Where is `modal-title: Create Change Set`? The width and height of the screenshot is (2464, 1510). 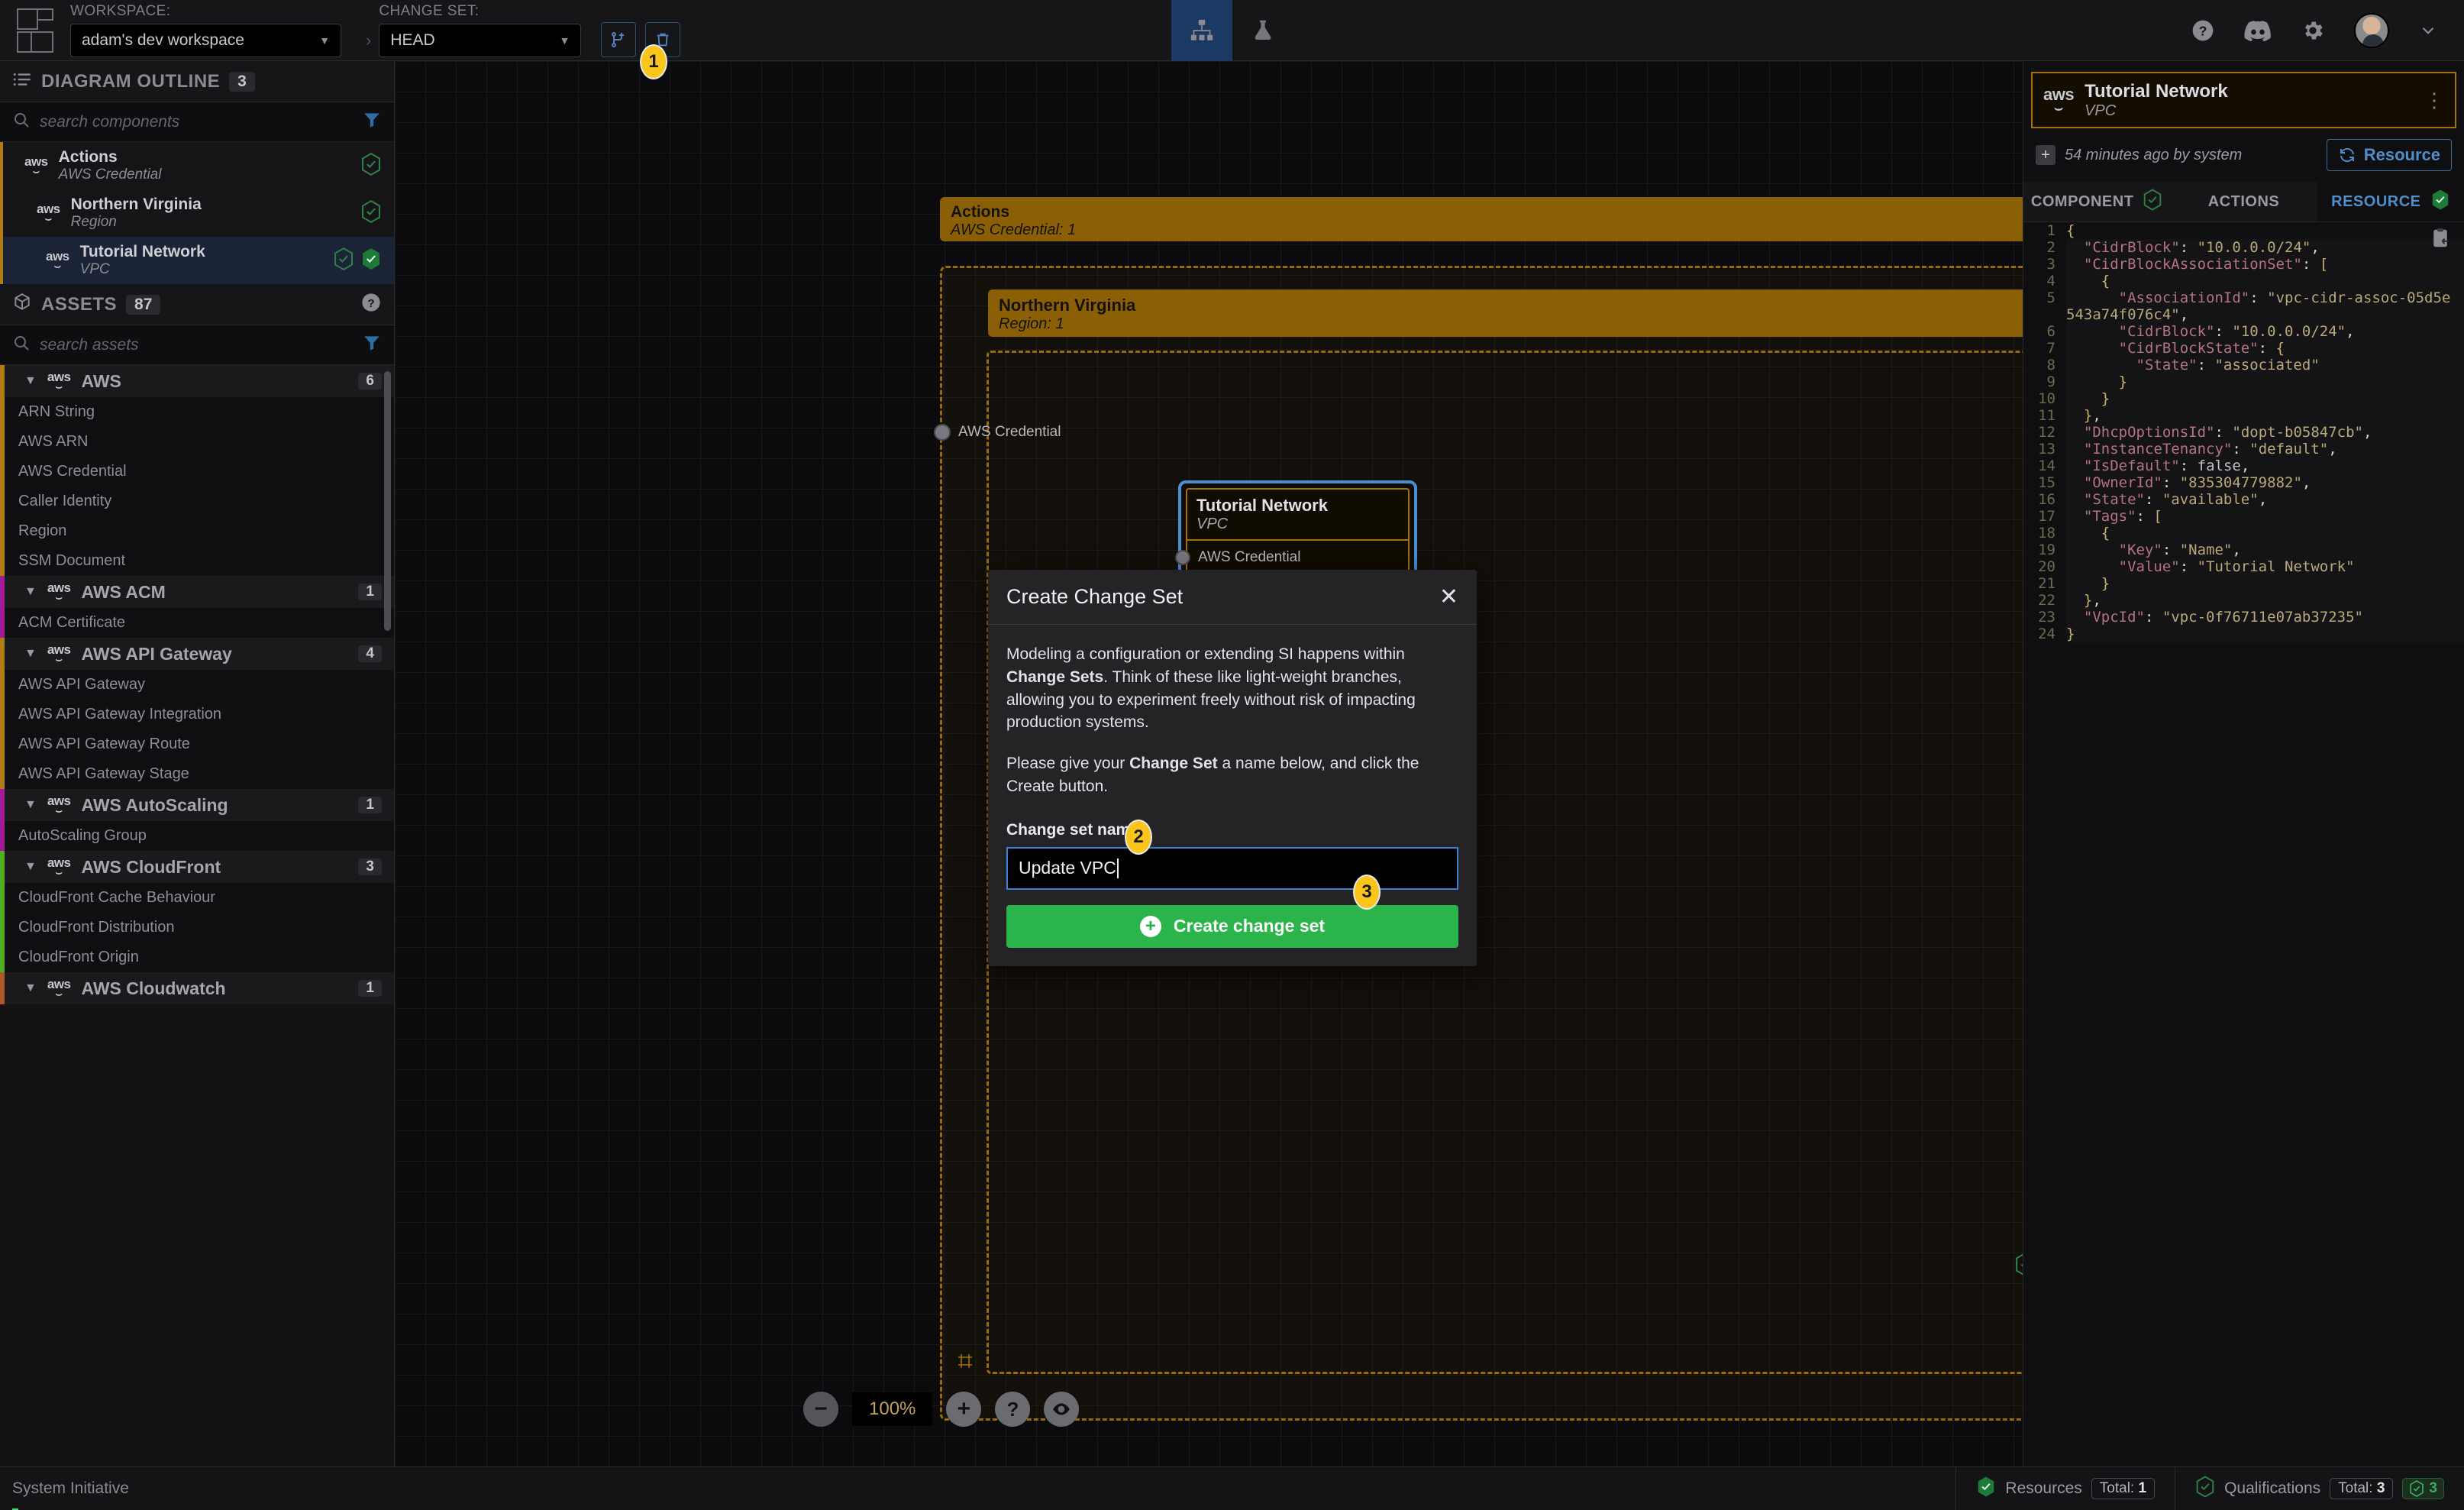
modal-title: Create Change Set is located at coordinates (1095, 596).